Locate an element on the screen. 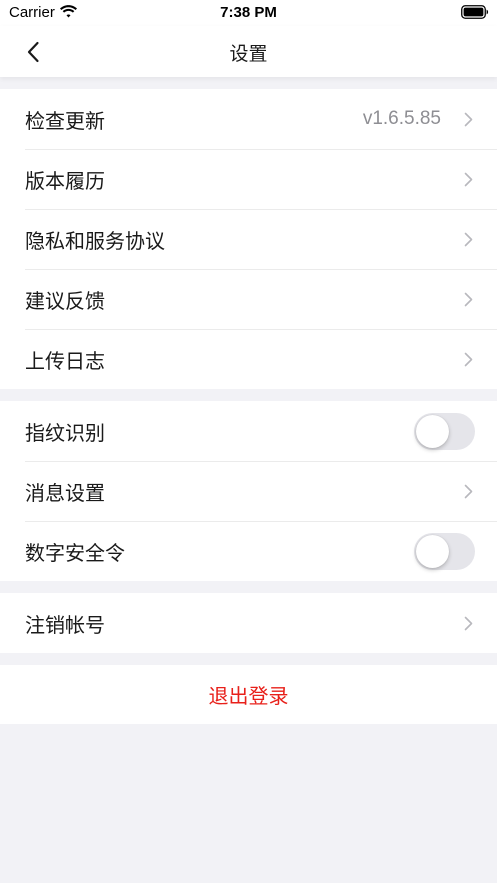  upload-log-row: 上传日志 is located at coordinates (248, 359).